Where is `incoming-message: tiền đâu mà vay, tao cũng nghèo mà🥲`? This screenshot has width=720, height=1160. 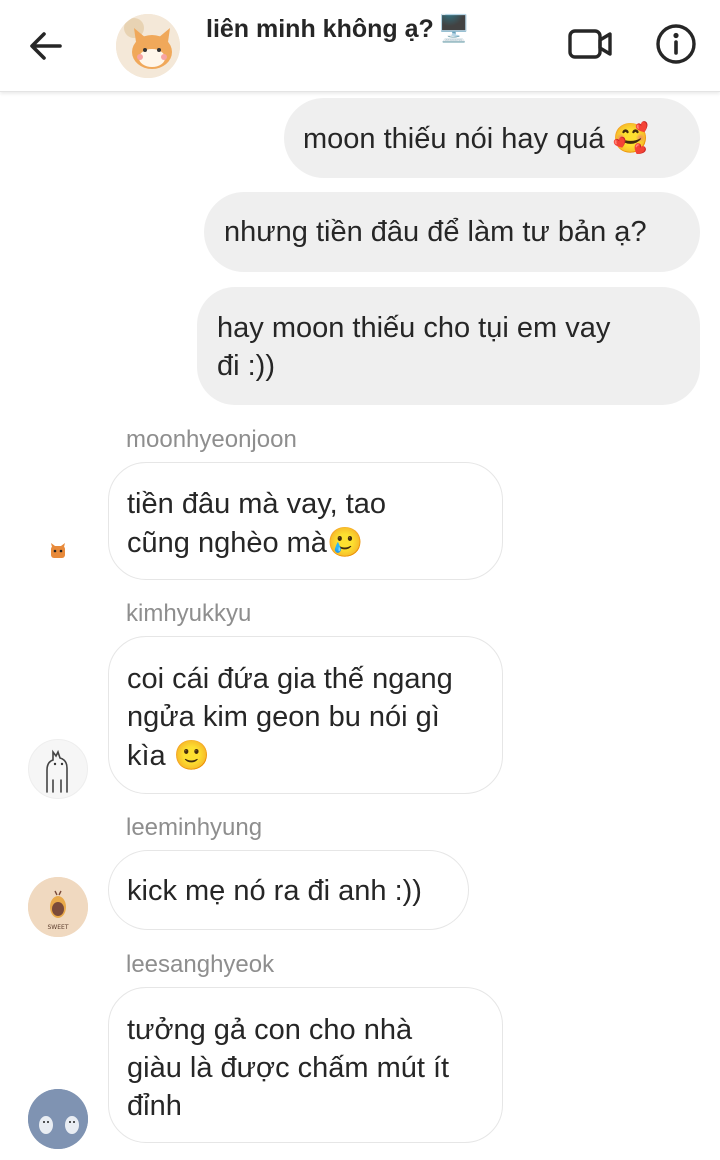
incoming-message: tiền đâu mà vay, tao cũng nghèo mà🥲 is located at coordinates (305, 521).